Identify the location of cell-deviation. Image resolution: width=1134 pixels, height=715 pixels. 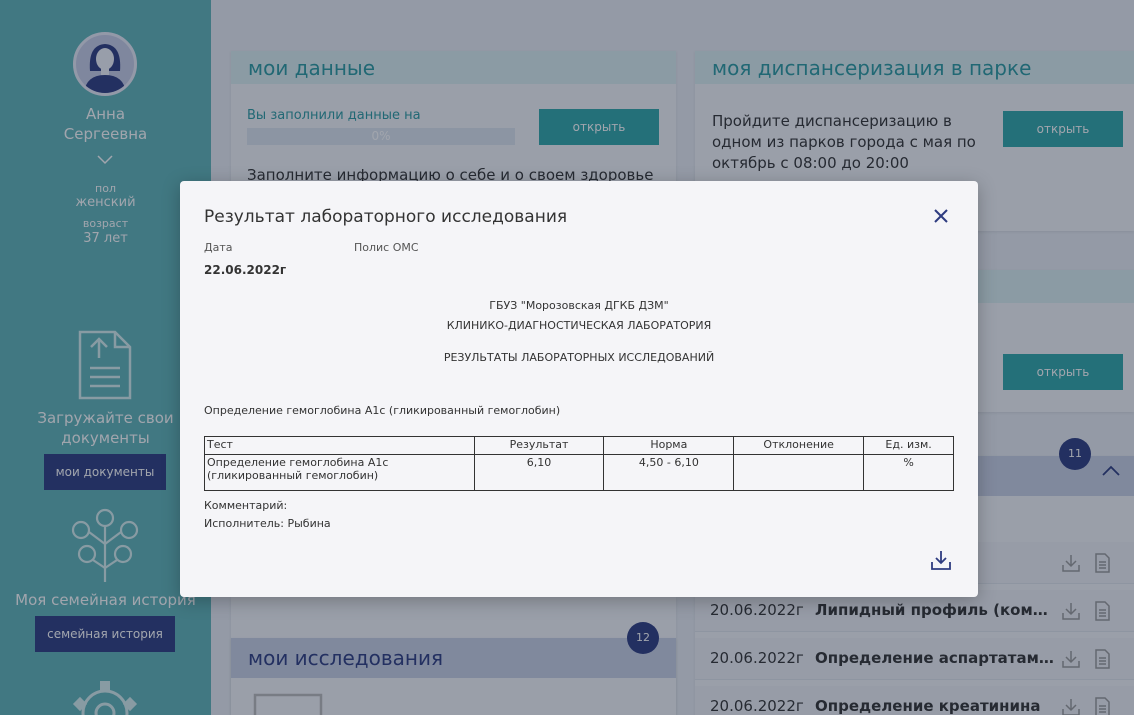
(799, 472).